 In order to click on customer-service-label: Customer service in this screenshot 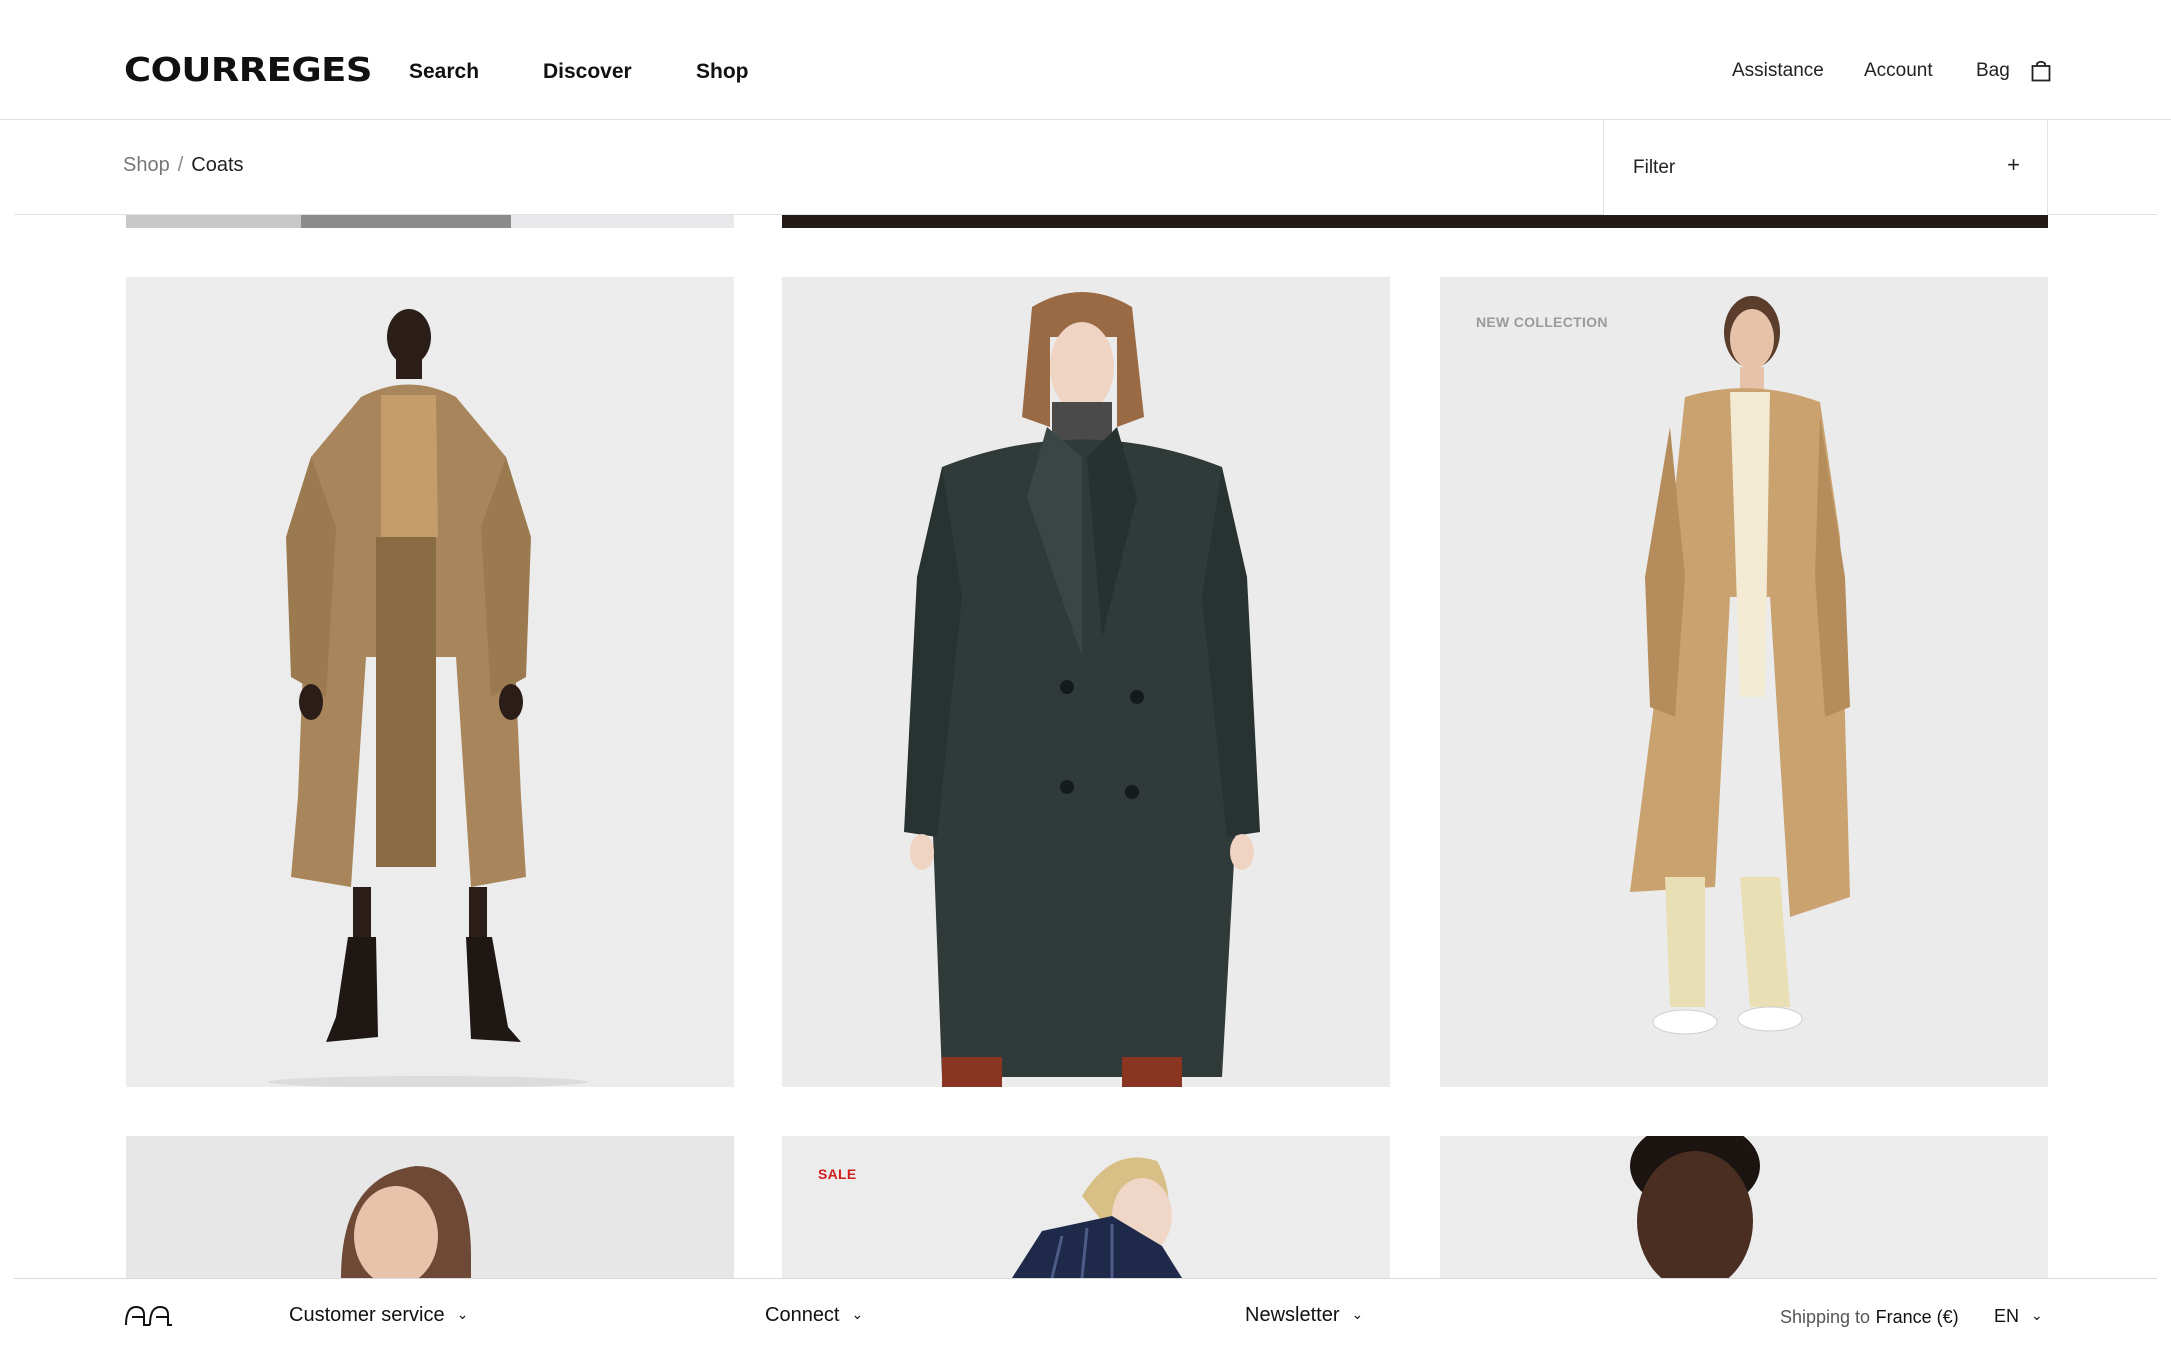, I will do `click(367, 1315)`.